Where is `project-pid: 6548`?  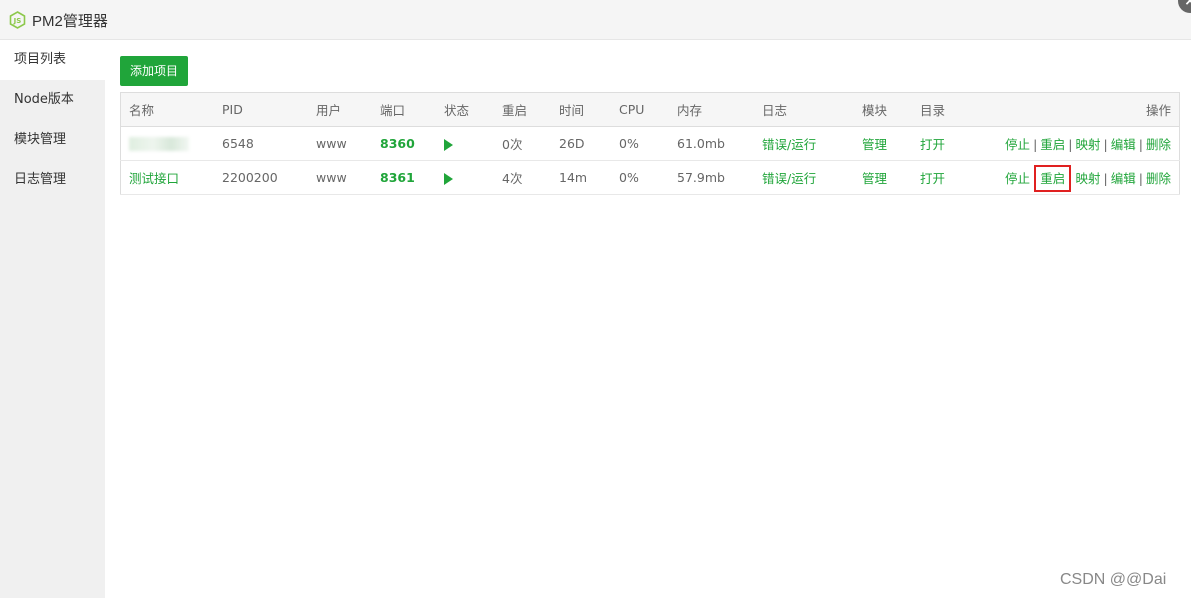
project-pid: 6548 is located at coordinates (269, 143).